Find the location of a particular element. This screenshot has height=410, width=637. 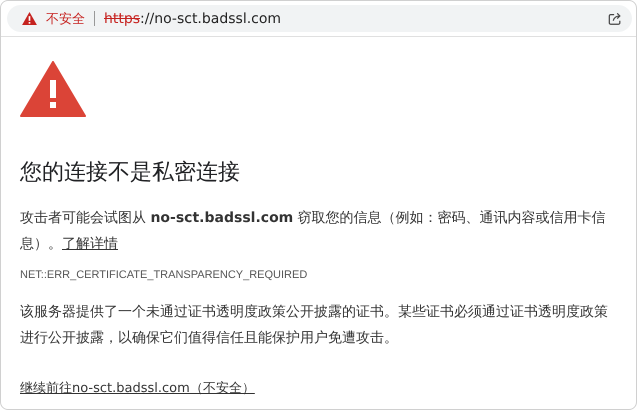

learn-more-link: 了解详情 is located at coordinates (90, 244).